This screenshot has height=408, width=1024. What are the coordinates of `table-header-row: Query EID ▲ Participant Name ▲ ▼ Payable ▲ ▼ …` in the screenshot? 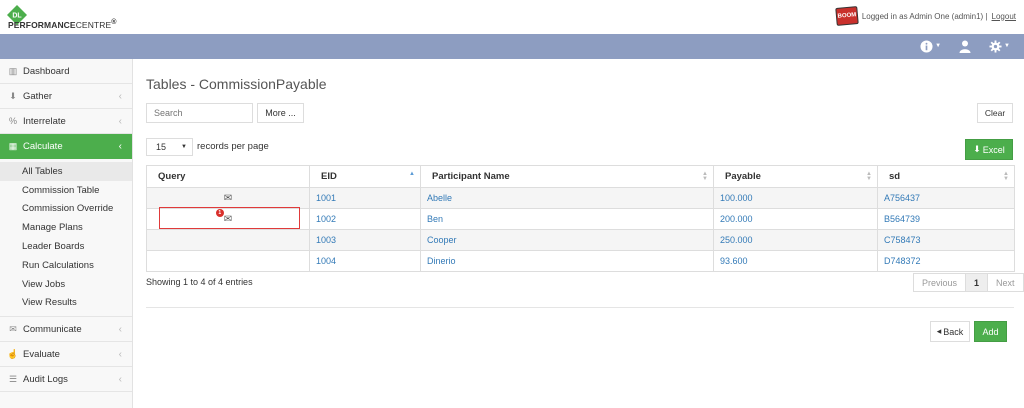 It's located at (580, 176).